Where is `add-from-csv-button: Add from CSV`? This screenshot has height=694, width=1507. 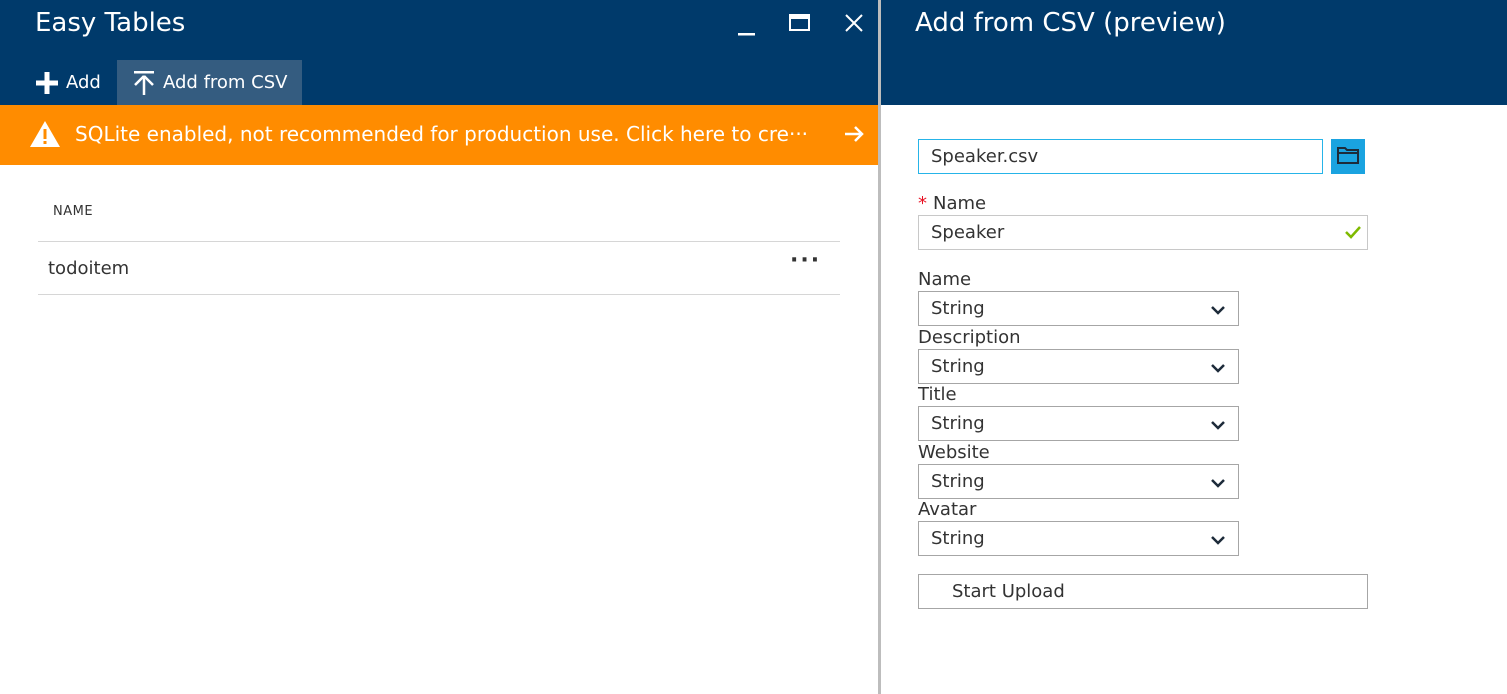
add-from-csv-button: Add from CSV is located at coordinates (209, 82).